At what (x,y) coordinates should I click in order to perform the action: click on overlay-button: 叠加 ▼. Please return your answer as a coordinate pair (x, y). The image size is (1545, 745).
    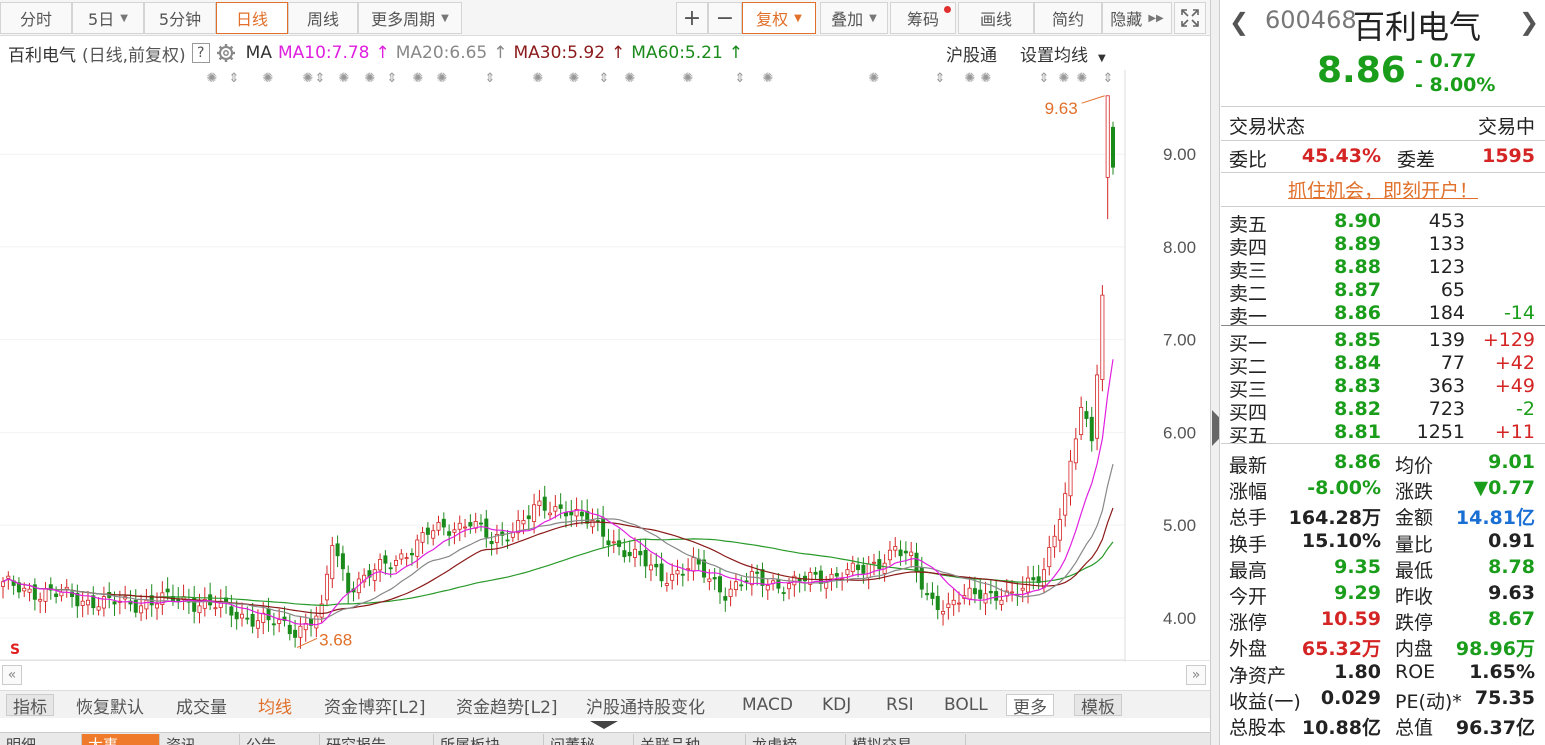
    Looking at the image, I should click on (854, 18).